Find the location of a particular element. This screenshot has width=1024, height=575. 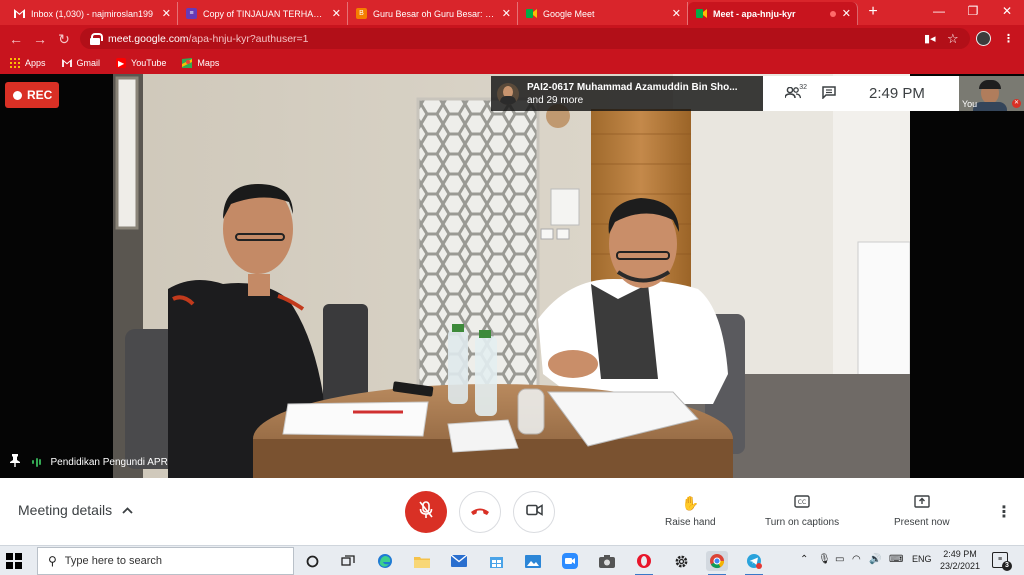

forward-button: → is located at coordinates (40, 39).